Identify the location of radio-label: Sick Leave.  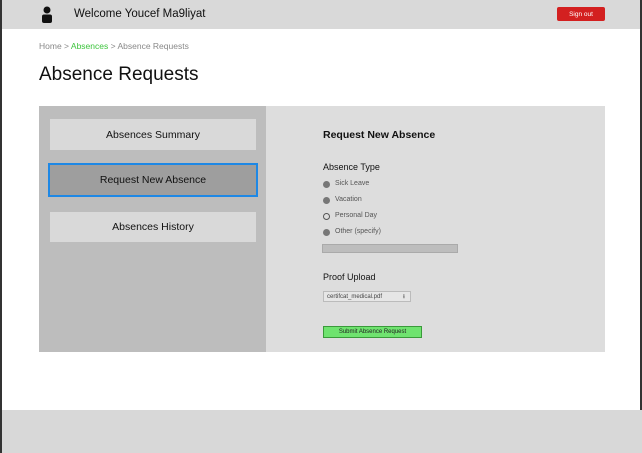
(352, 183).